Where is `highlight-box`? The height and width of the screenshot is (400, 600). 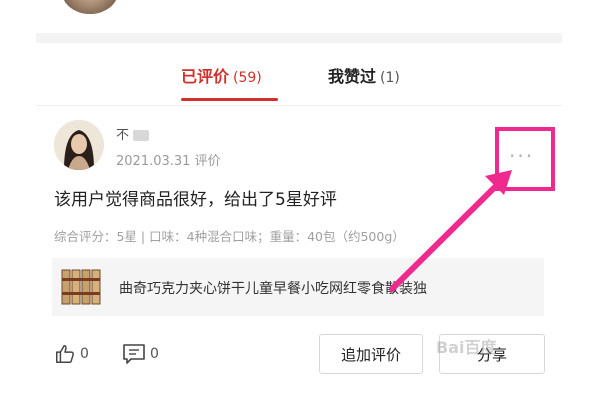 highlight-box is located at coordinates (525, 159).